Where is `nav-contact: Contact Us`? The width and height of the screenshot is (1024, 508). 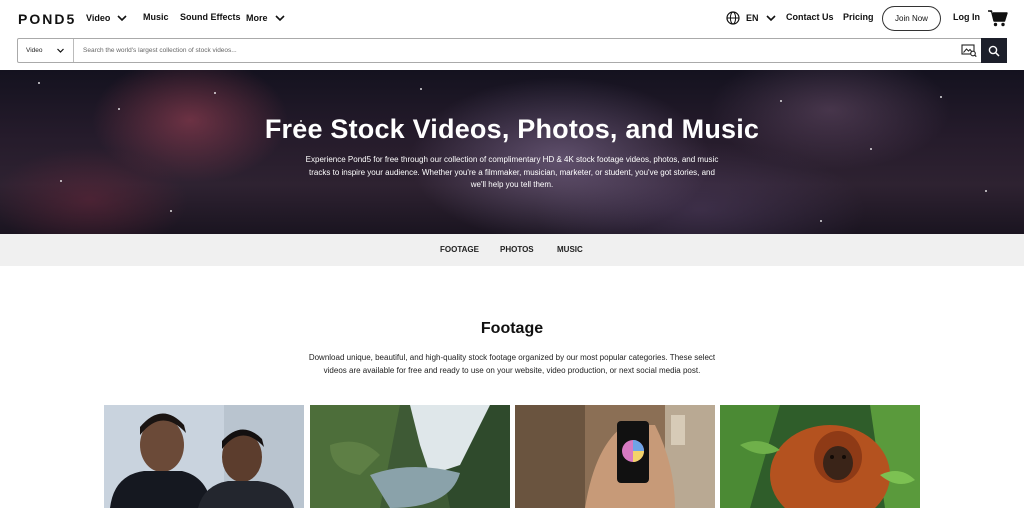 nav-contact: Contact Us is located at coordinates (810, 17).